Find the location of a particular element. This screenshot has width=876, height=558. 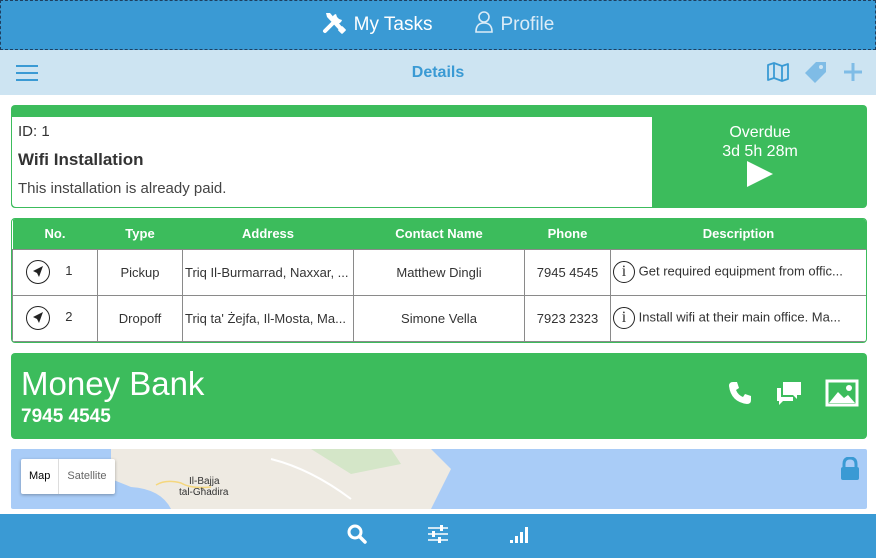

task-name: Wifi Installation is located at coordinates (81, 159).